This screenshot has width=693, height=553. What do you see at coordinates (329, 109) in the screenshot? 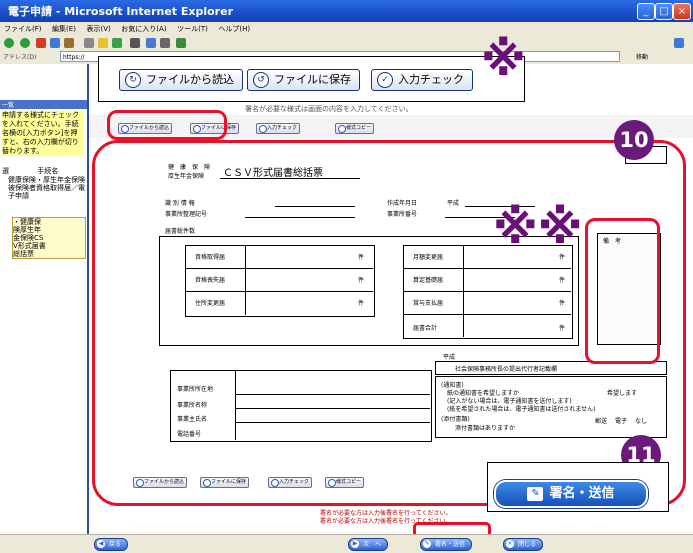
I see `notice-text: 署名が必要な様式は画面の内容を入力してください。` at bounding box center [329, 109].